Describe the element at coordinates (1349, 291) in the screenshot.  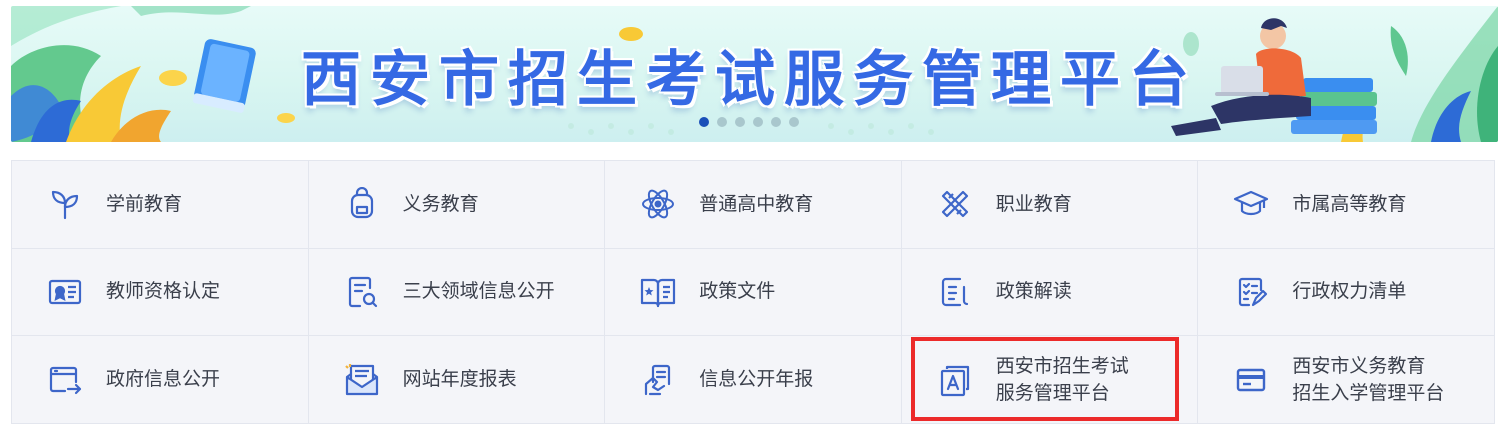
I see `grid-item-label: 行政权力清单` at that location.